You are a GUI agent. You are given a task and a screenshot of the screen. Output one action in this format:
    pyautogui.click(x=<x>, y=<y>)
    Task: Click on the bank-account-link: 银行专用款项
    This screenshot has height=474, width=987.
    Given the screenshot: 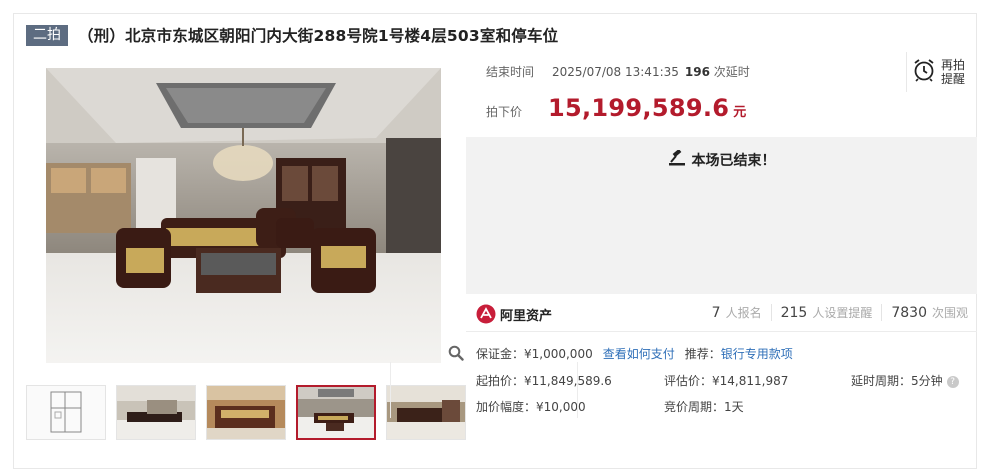 What is the action you would take?
    pyautogui.click(x=757, y=354)
    